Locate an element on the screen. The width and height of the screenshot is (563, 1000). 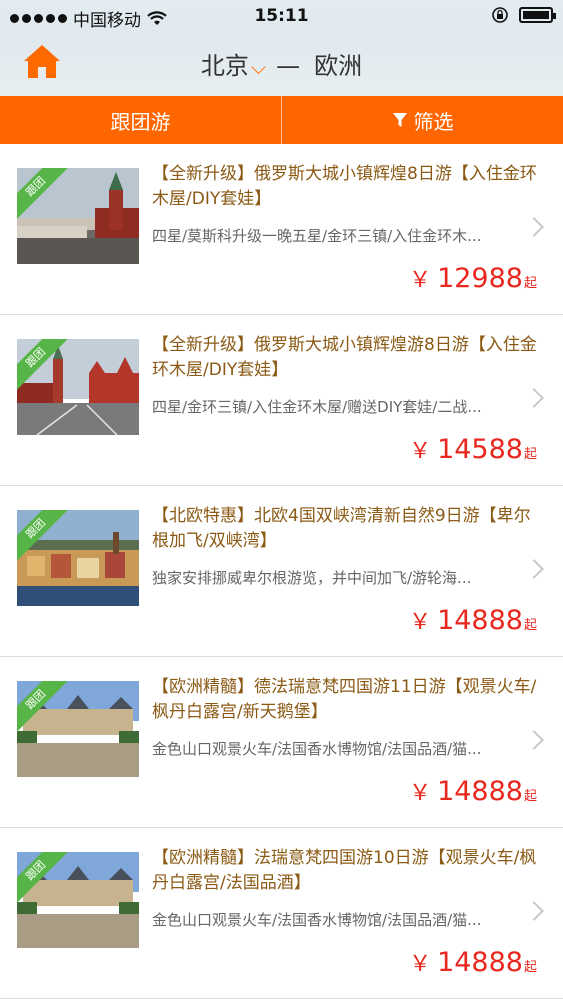
status-bar: 中国移动 15:11 is located at coordinates (281, 16).